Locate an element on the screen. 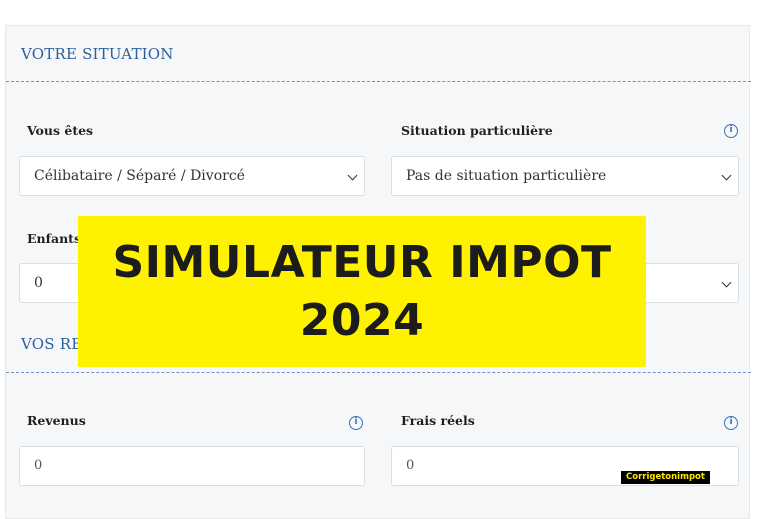 This screenshot has height=519, width=768. situation-particuliere-select: Pas de situation particulière is located at coordinates (565, 176).